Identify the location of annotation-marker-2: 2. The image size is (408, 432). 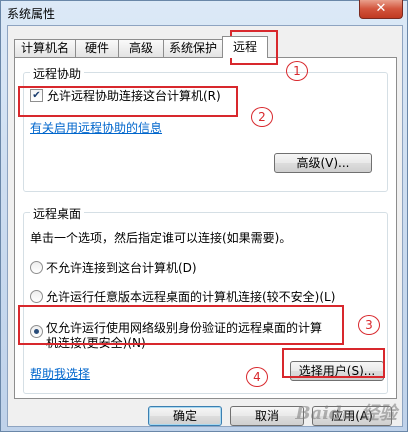
(262, 117).